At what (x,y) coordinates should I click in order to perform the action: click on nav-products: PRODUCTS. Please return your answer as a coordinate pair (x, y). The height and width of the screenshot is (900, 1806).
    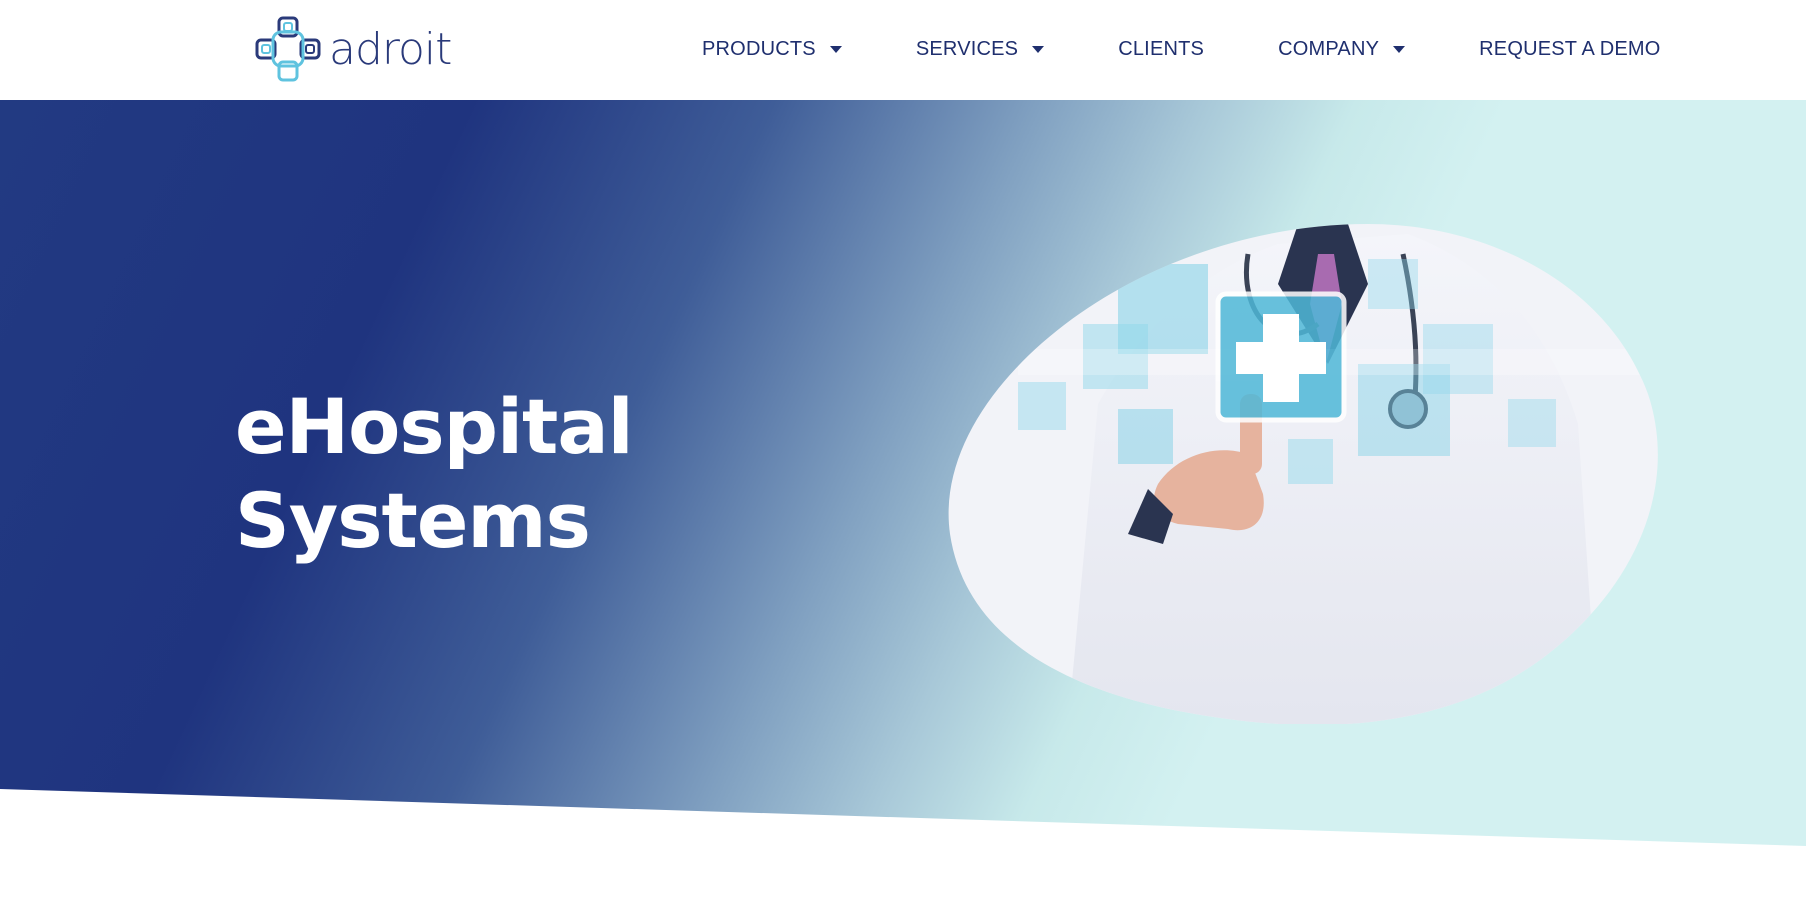
    Looking at the image, I should click on (772, 49).